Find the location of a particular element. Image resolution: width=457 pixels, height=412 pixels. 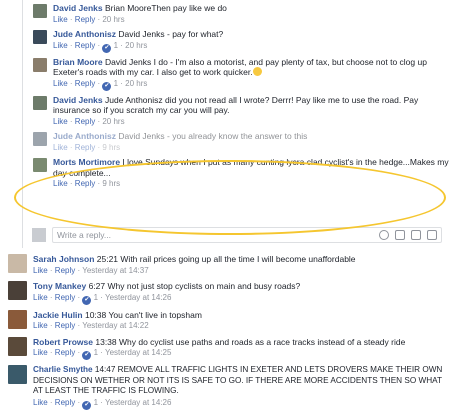

like-reaction-icon: ✔ is located at coordinates (107, 86).